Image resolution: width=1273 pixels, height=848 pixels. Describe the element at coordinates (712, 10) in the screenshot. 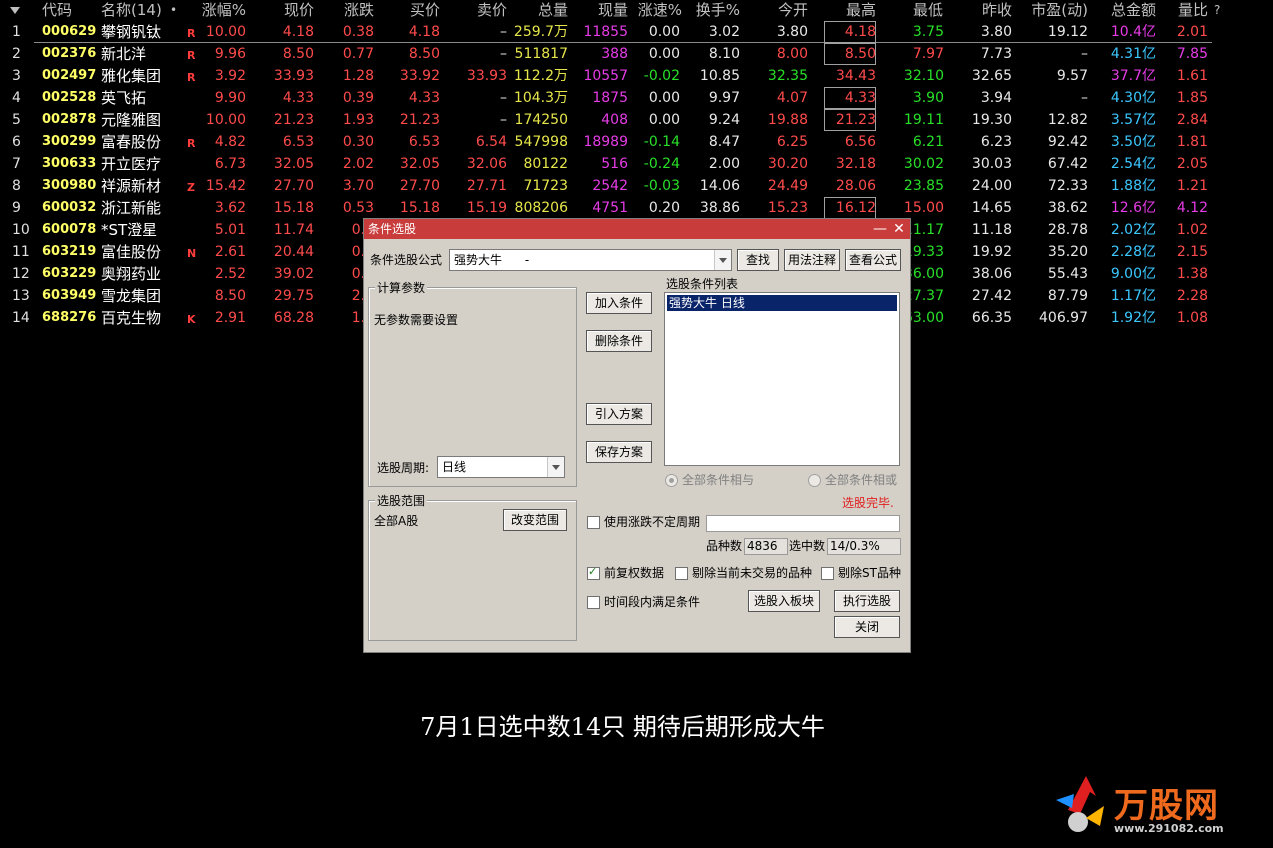

I see `col-turnover: 换手%` at that location.